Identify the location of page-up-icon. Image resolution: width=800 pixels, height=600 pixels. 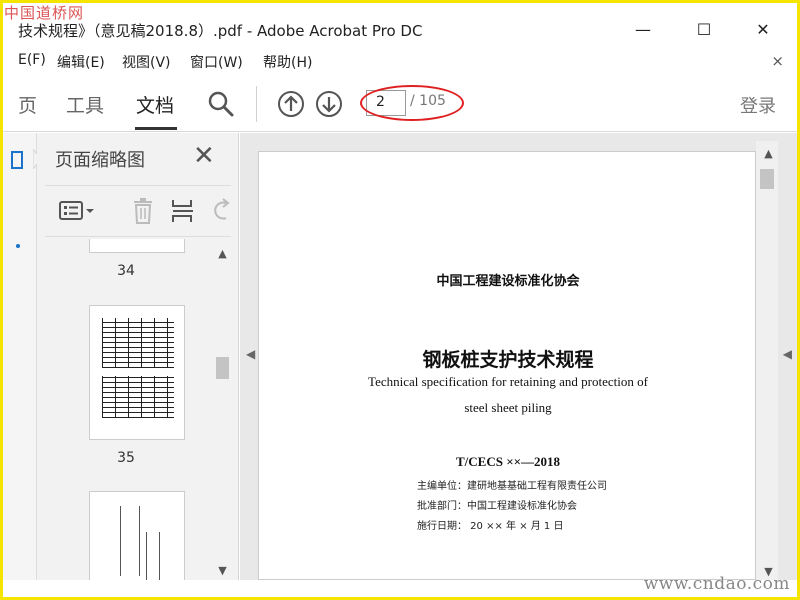
(291, 104).